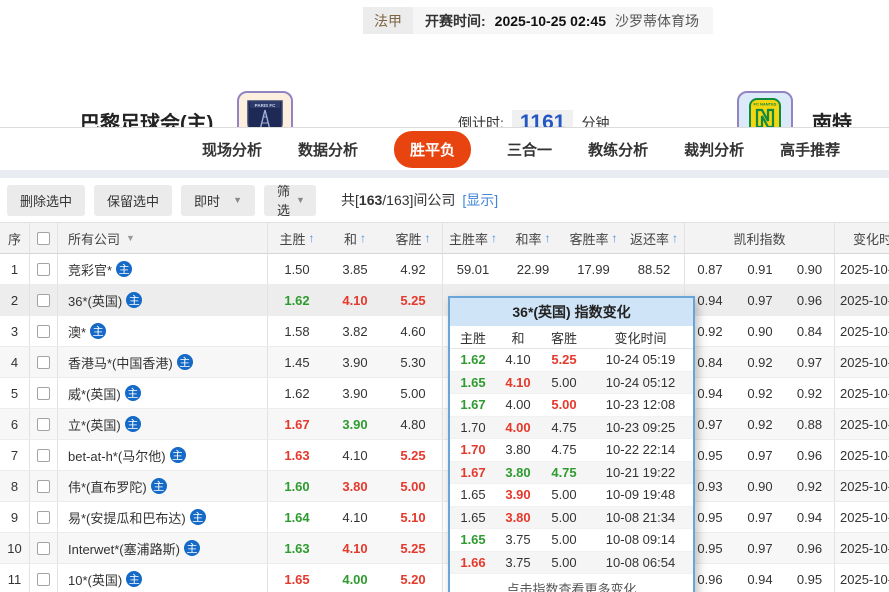 This screenshot has width=889, height=592. What do you see at coordinates (297, 424) in the screenshot?
I see `odds-home-win: 1.67` at bounding box center [297, 424].